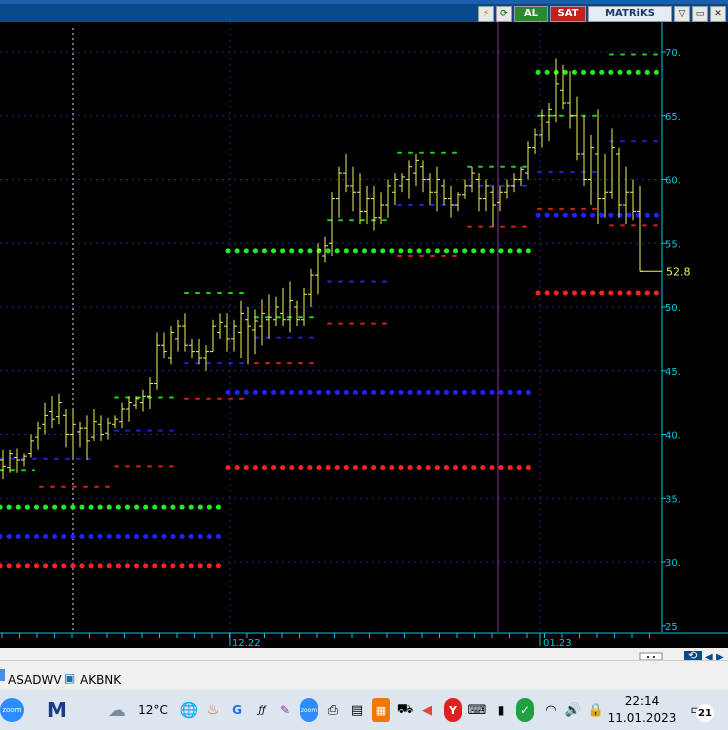  I want to click on y-tick-label: 45., so click(673, 372).